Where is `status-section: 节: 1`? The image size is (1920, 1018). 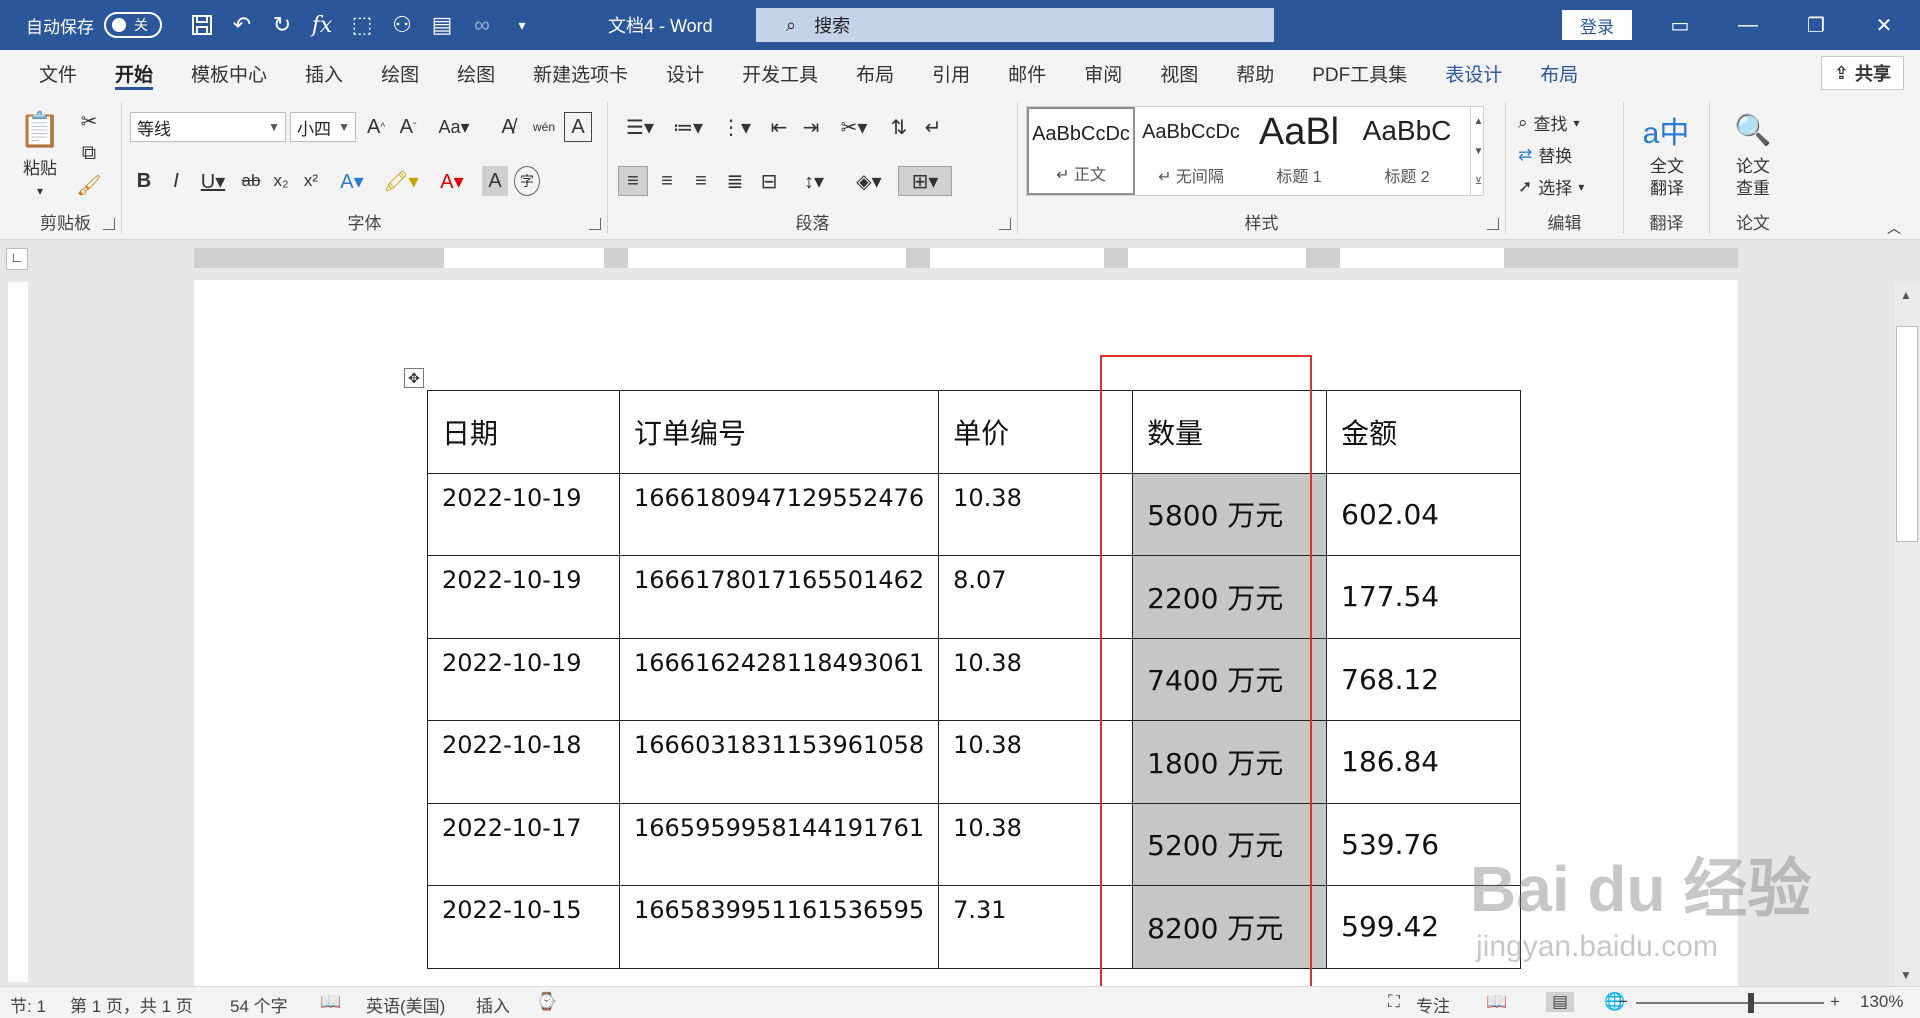
status-section: 节: 1 is located at coordinates (28, 1004).